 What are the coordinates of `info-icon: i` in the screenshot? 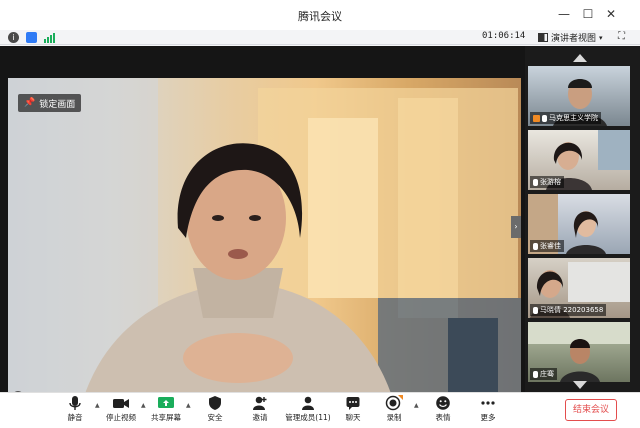 It's located at (13, 37).